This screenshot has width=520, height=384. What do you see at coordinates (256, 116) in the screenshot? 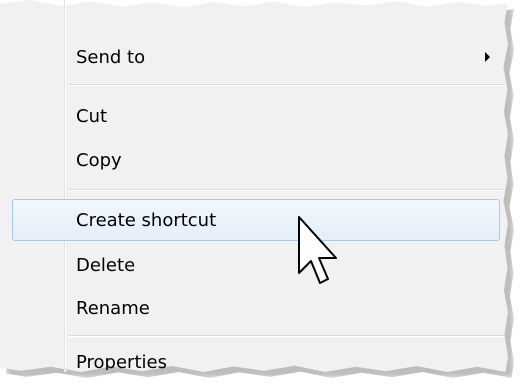
I see `menu-item-cut: Cut` at bounding box center [256, 116].